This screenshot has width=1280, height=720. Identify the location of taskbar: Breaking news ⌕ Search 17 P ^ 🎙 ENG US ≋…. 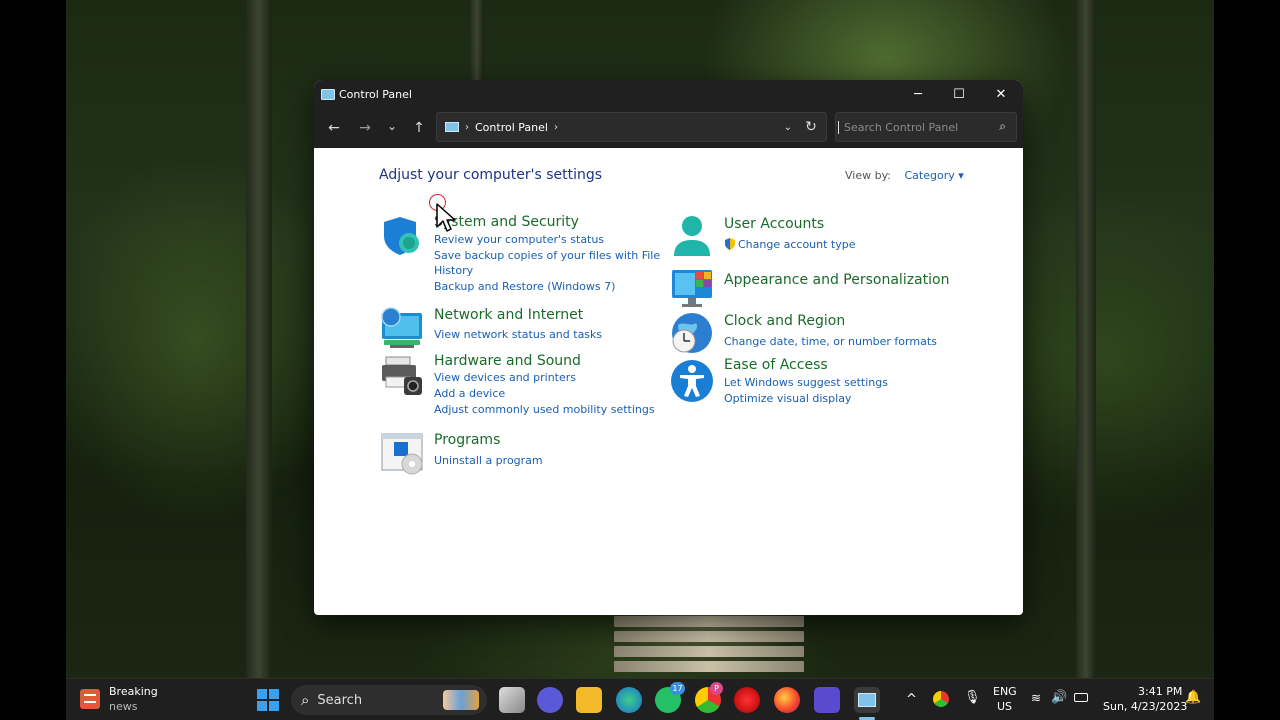
(640, 699).